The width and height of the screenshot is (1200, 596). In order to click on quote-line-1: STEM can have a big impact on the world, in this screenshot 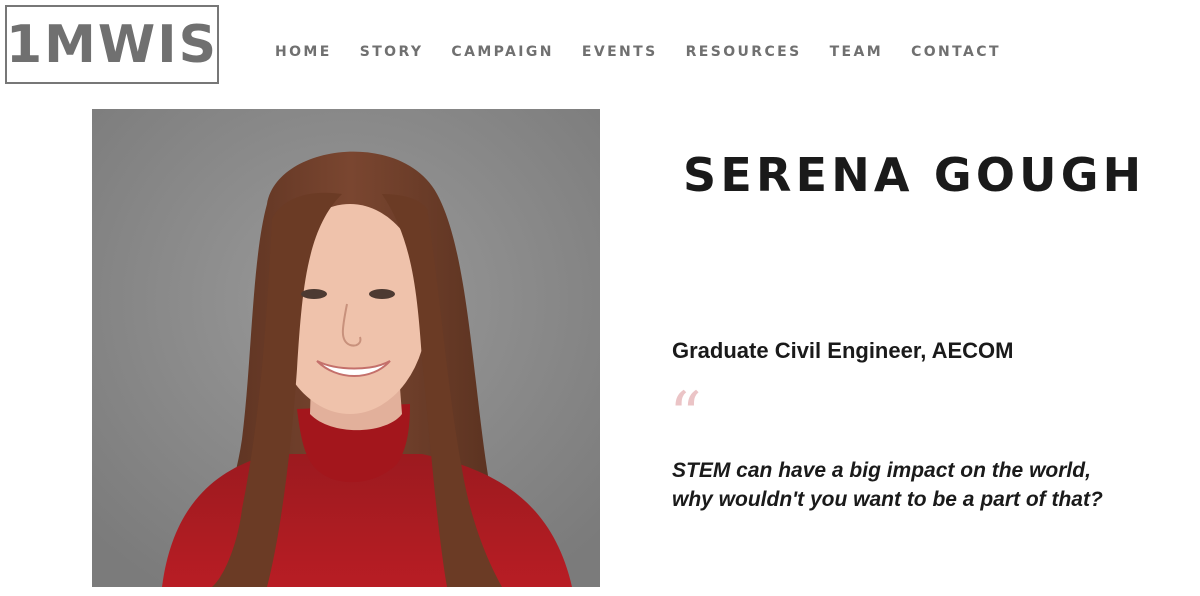, I will do `click(881, 470)`.